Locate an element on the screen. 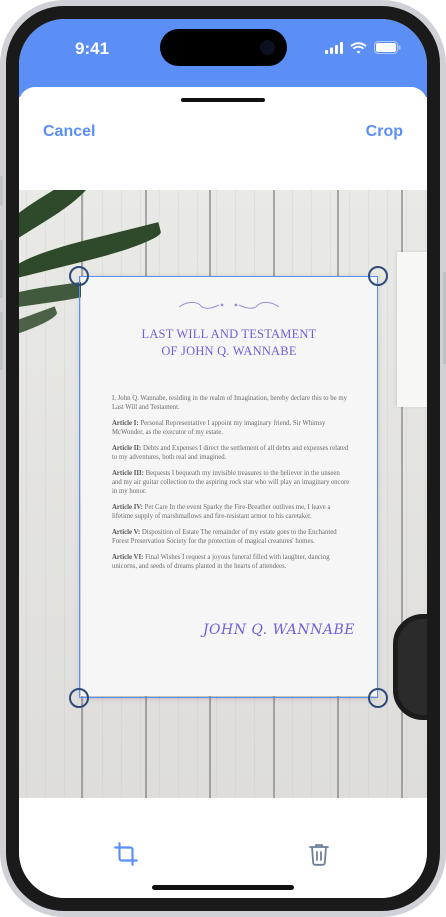 This screenshot has height=917, width=446. volume-down-button is located at coordinates (1, 341).